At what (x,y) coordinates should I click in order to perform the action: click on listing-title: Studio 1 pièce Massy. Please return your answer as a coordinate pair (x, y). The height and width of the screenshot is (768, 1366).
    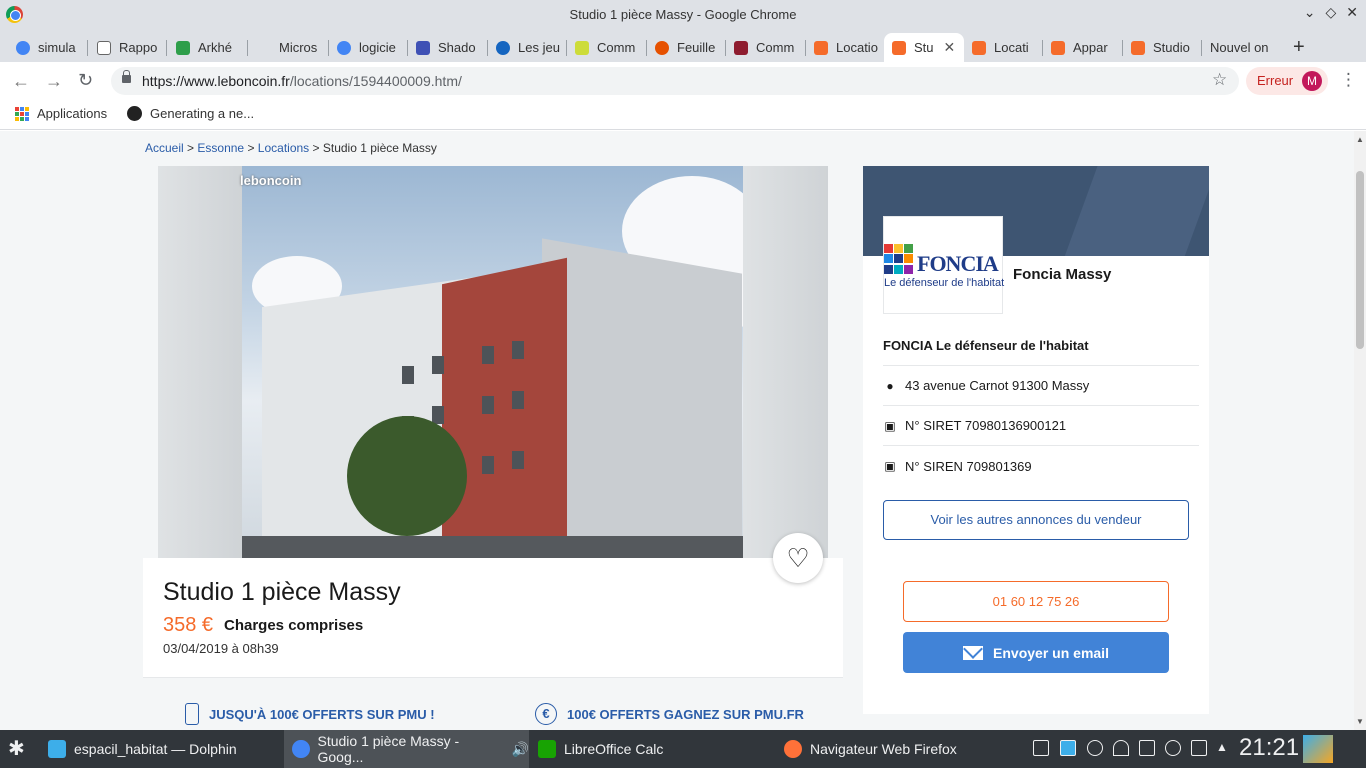
    Looking at the image, I should click on (282, 592).